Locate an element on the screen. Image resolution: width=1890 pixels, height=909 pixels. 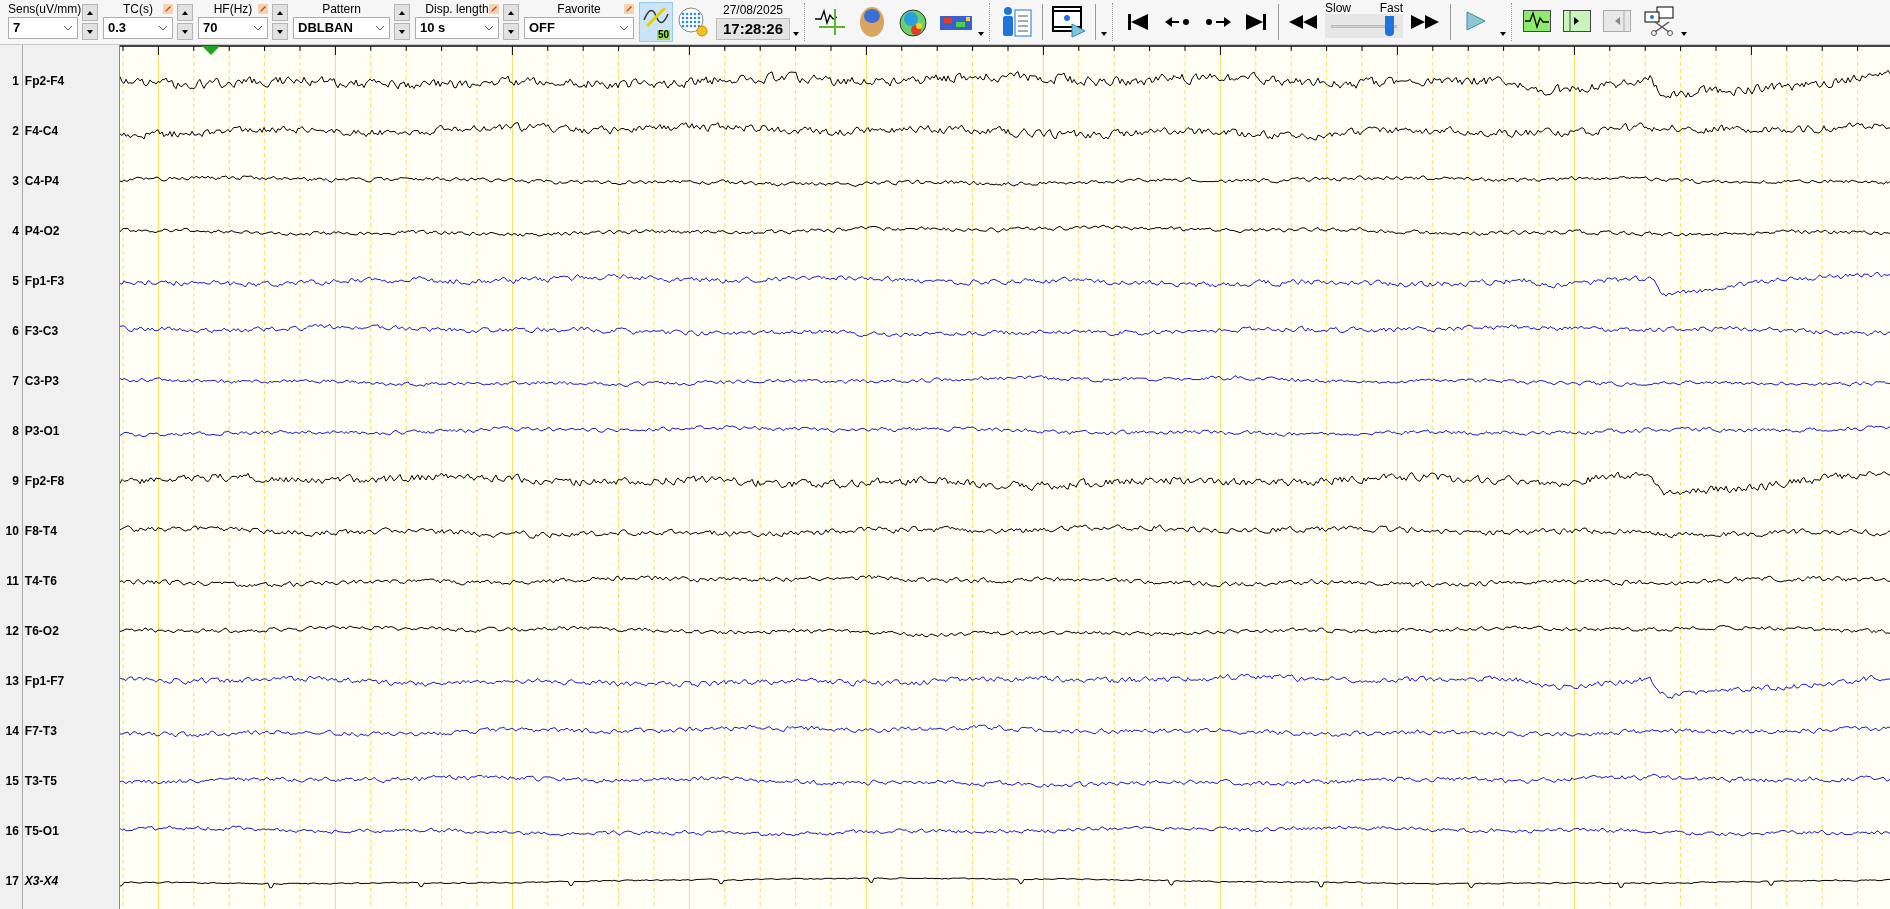
video-icon is located at coordinates (1069, 22).